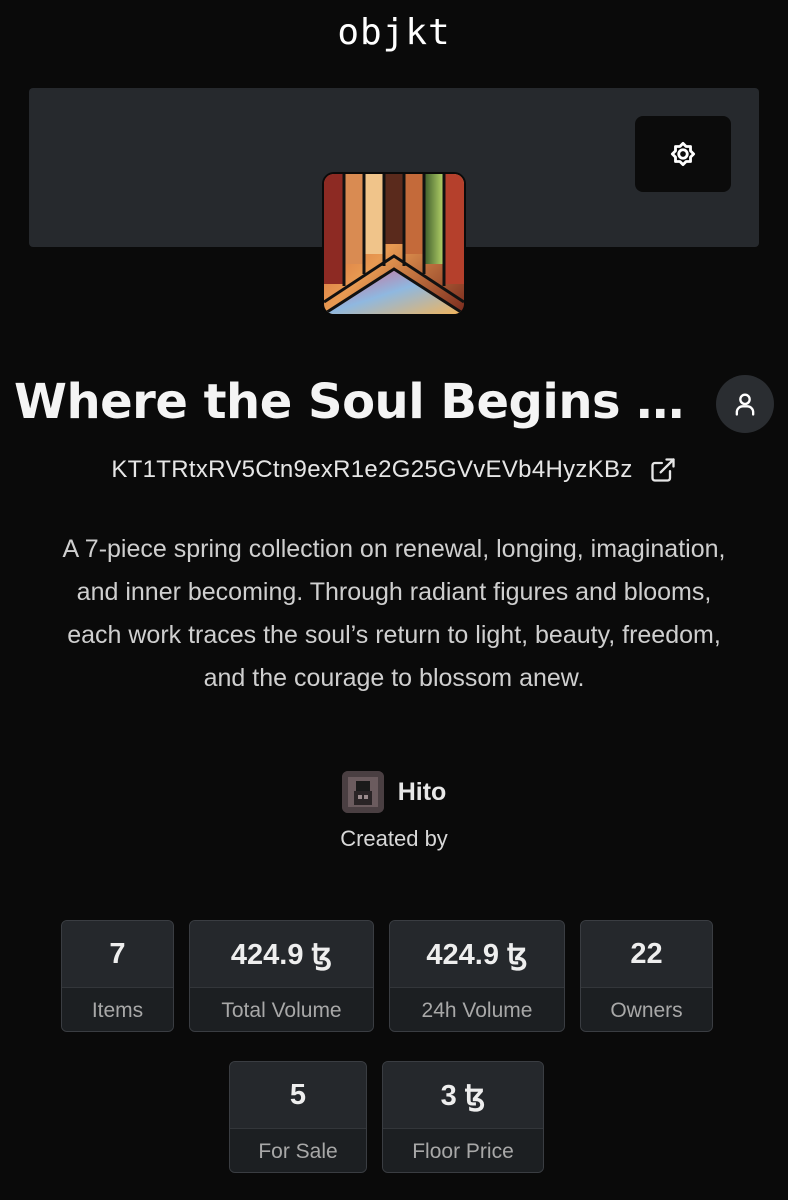 The height and width of the screenshot is (1200, 788). Describe the element at coordinates (646, 1009) in the screenshot. I see `stat-label: Owners` at that location.